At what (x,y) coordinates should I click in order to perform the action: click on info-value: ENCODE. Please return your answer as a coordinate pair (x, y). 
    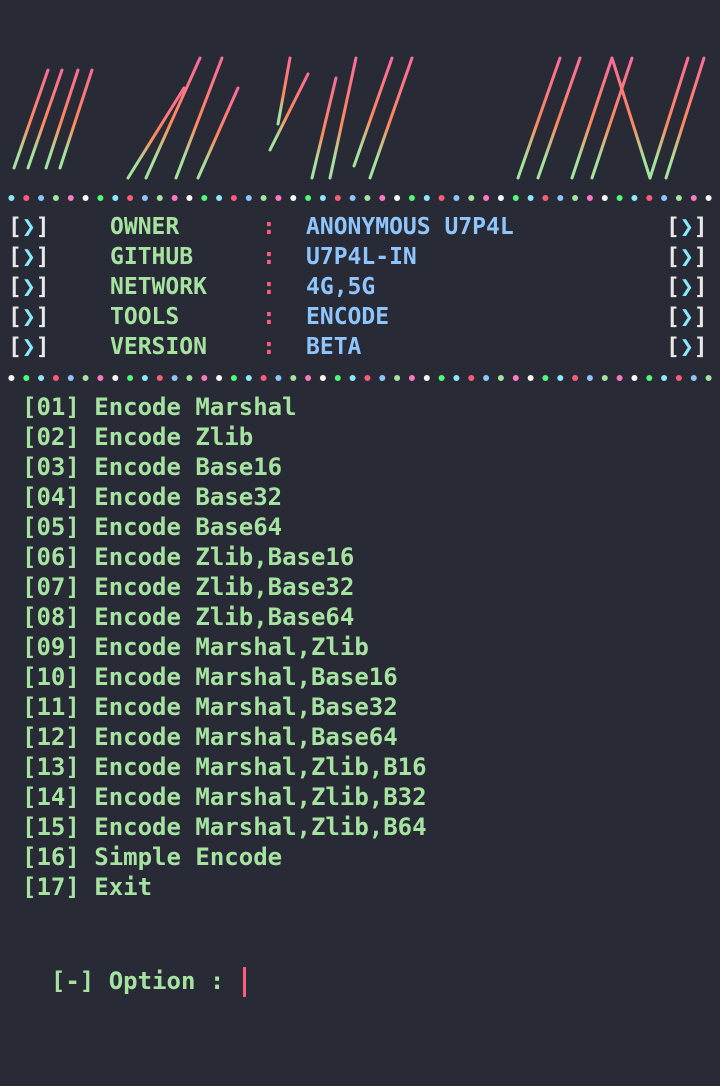
    Looking at the image, I should click on (348, 317).